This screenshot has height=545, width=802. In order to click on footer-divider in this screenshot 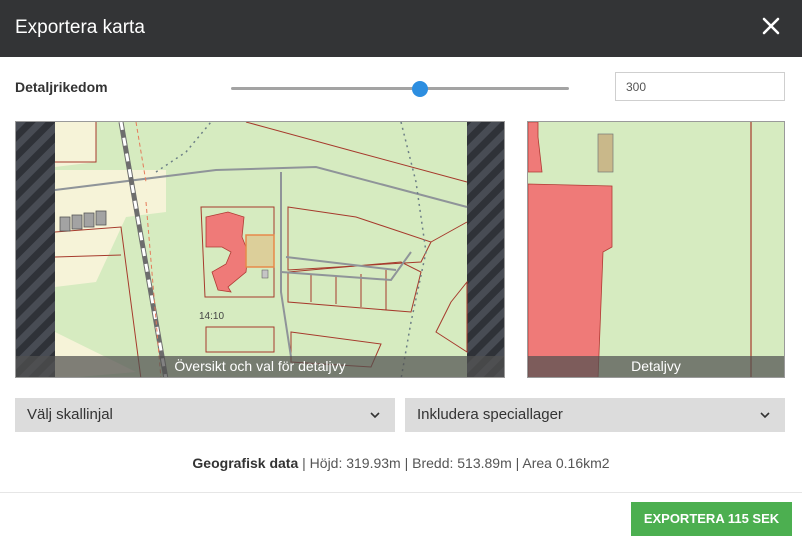, I will do `click(401, 492)`.